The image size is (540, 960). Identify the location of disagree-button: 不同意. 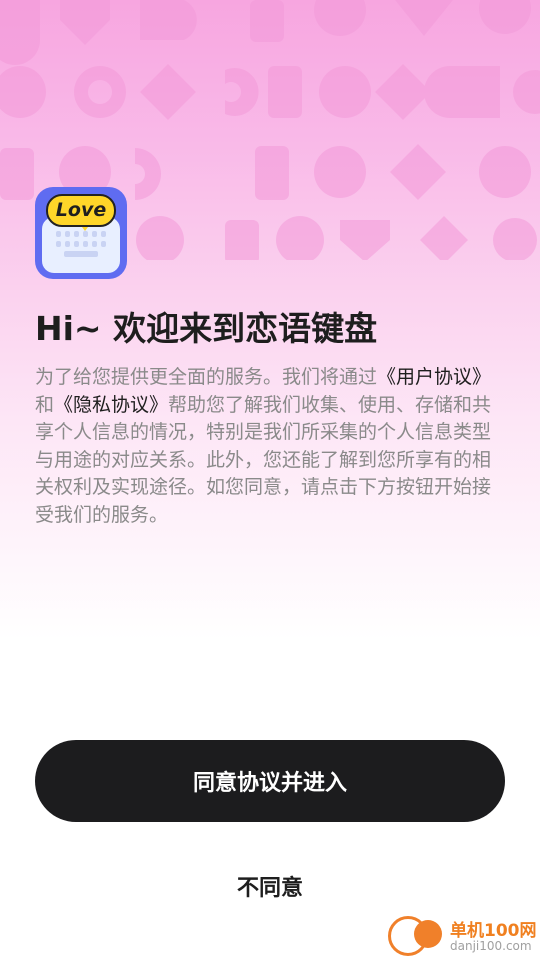
(270, 886).